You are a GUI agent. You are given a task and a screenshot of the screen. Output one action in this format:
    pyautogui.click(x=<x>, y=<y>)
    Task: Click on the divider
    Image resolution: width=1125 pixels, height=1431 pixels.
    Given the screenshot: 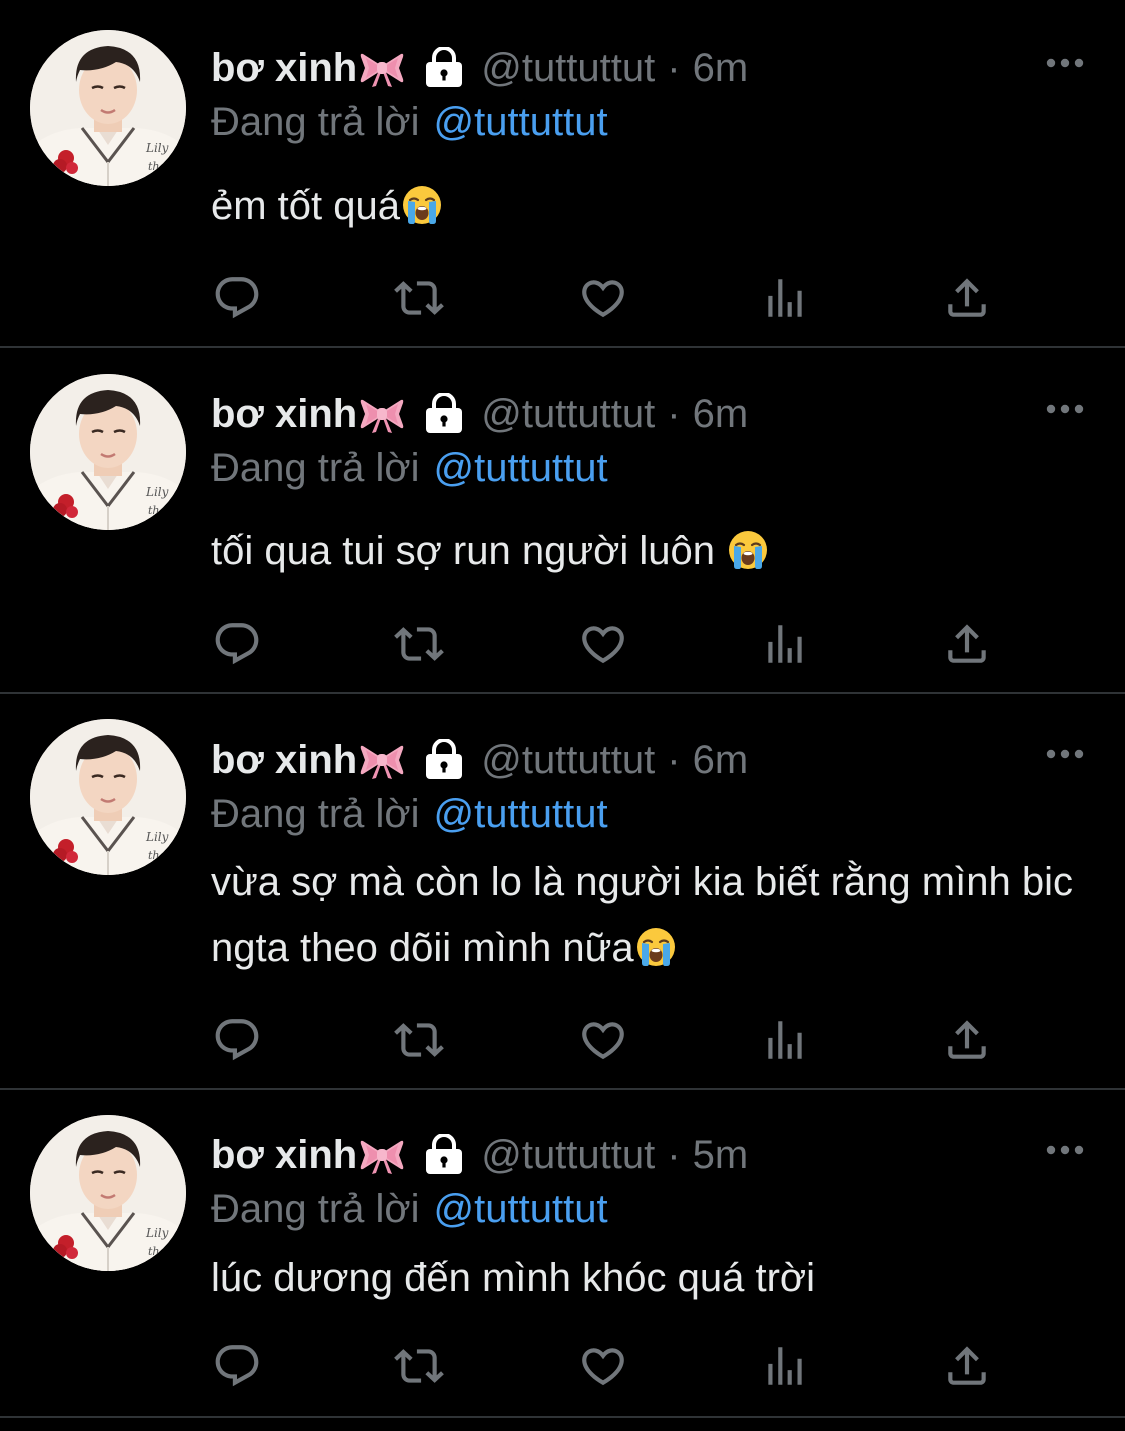 What is the action you would take?
    pyautogui.click(x=562, y=1417)
    